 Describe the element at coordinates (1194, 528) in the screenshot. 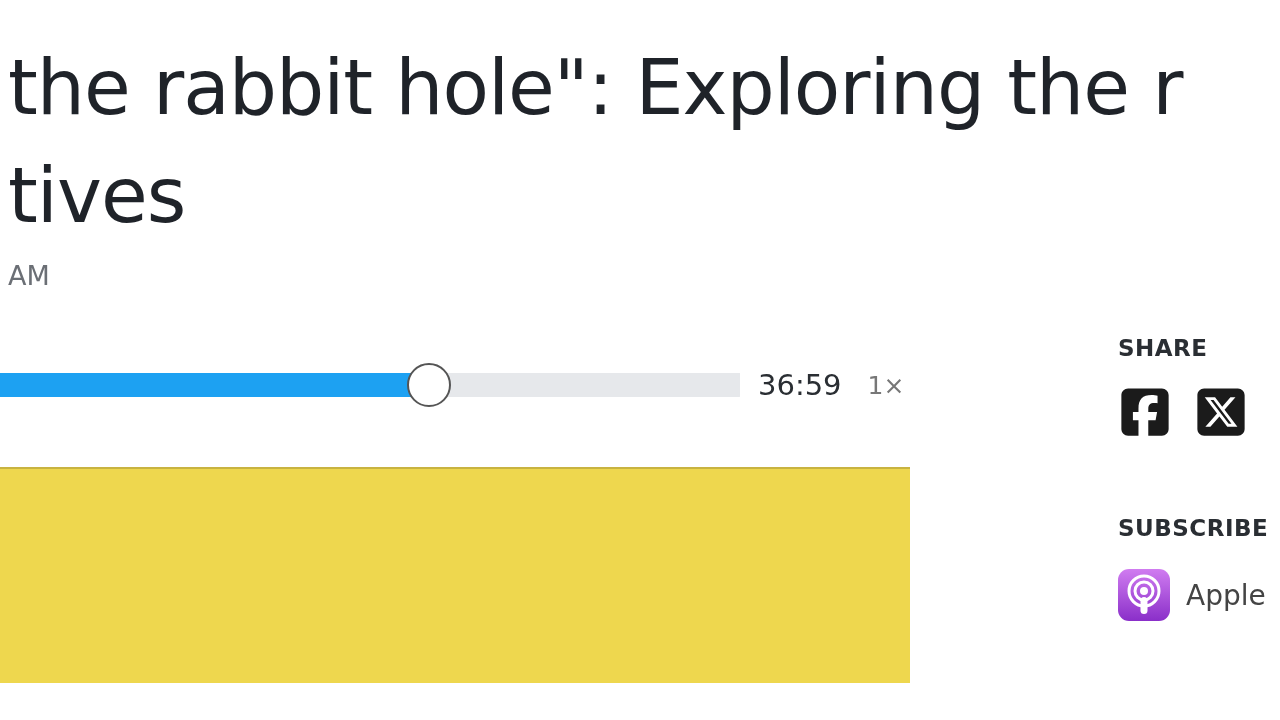

I see `subscribe-heading: SUBSCRIBE` at that location.